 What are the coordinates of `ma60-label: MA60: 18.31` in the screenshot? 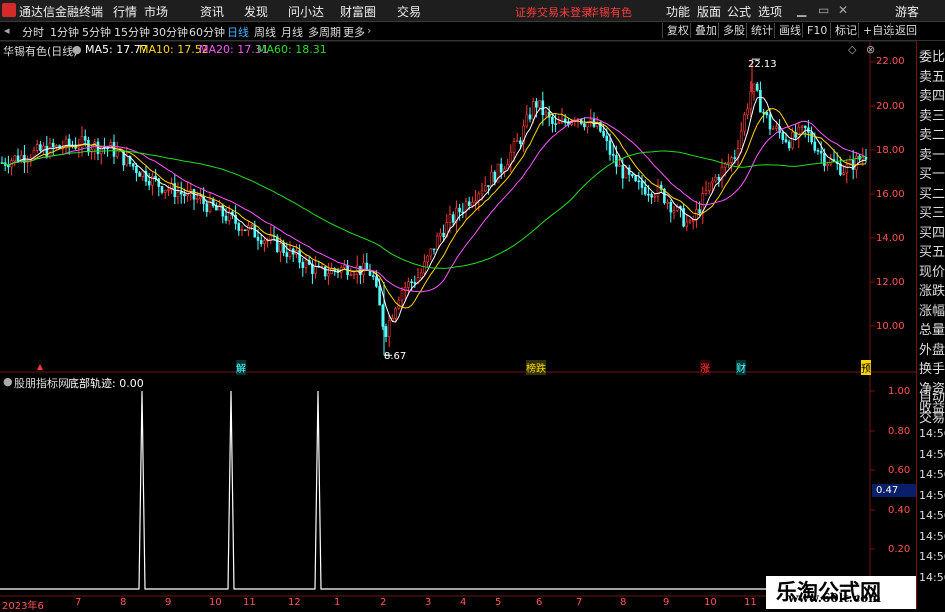 It's located at (292, 49).